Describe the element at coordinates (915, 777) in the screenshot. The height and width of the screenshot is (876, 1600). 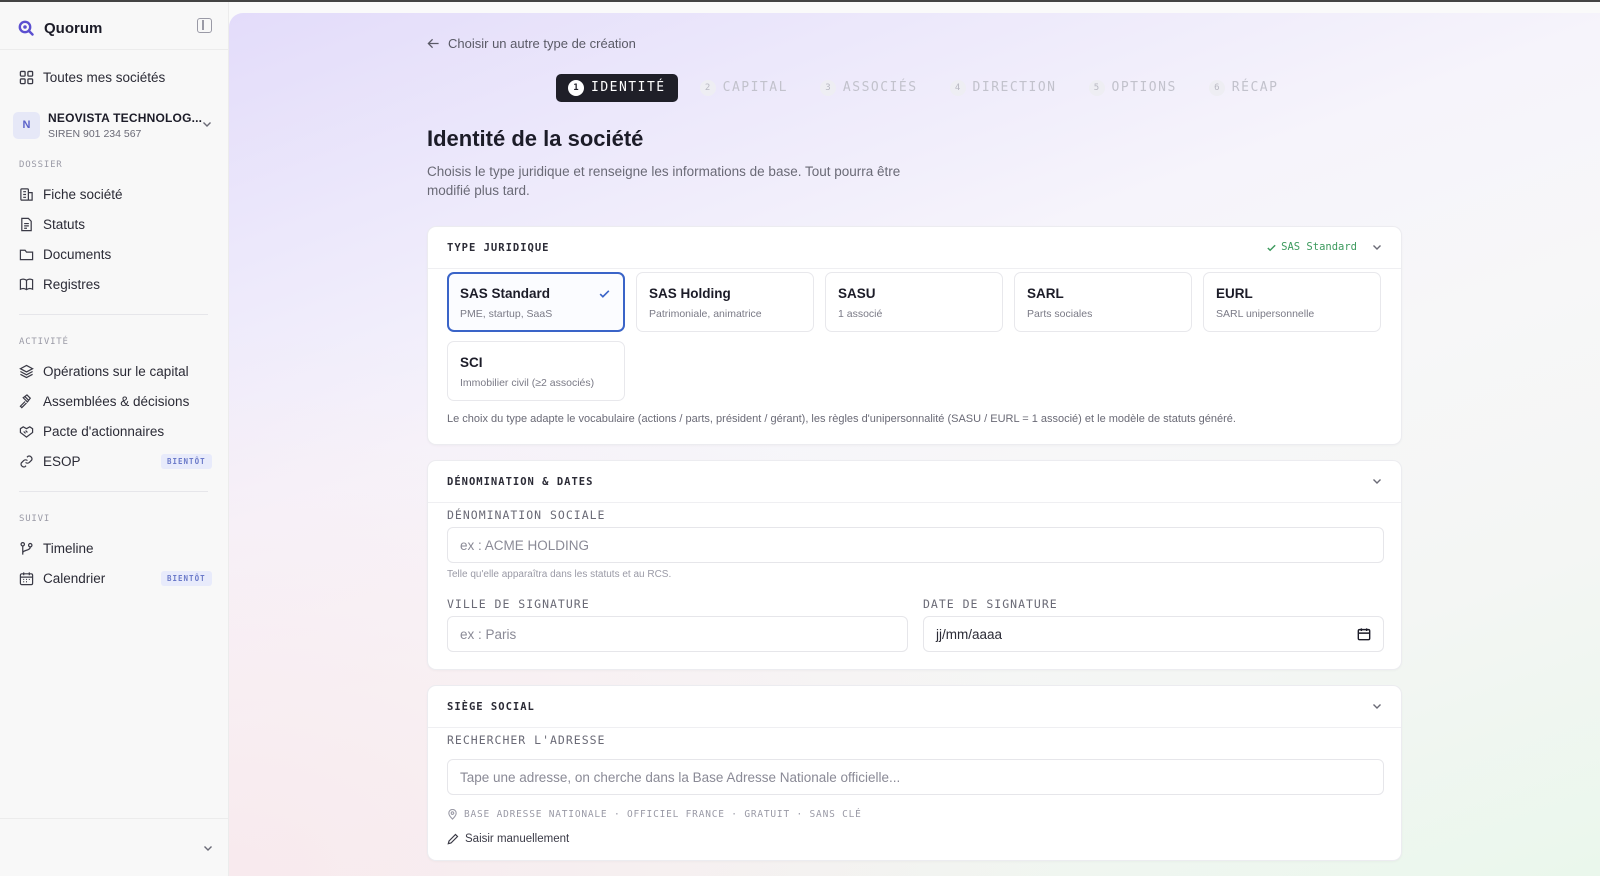
I see `address-search-input` at that location.